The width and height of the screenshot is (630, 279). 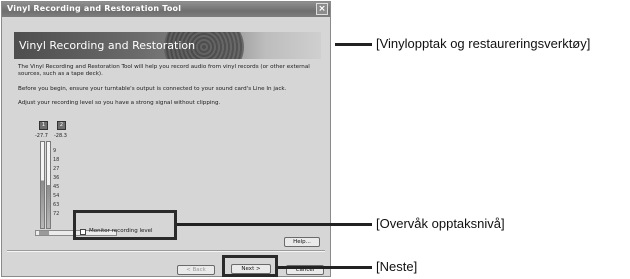 I want to click on channel-2-button: 2, so click(x=61, y=125).